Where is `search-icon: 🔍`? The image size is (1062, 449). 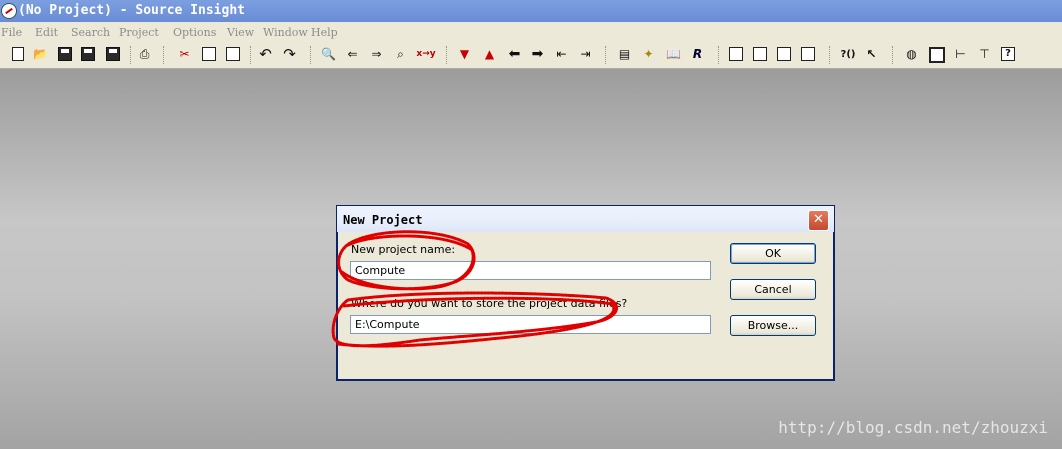
search-icon: 🔍 is located at coordinates (328, 54).